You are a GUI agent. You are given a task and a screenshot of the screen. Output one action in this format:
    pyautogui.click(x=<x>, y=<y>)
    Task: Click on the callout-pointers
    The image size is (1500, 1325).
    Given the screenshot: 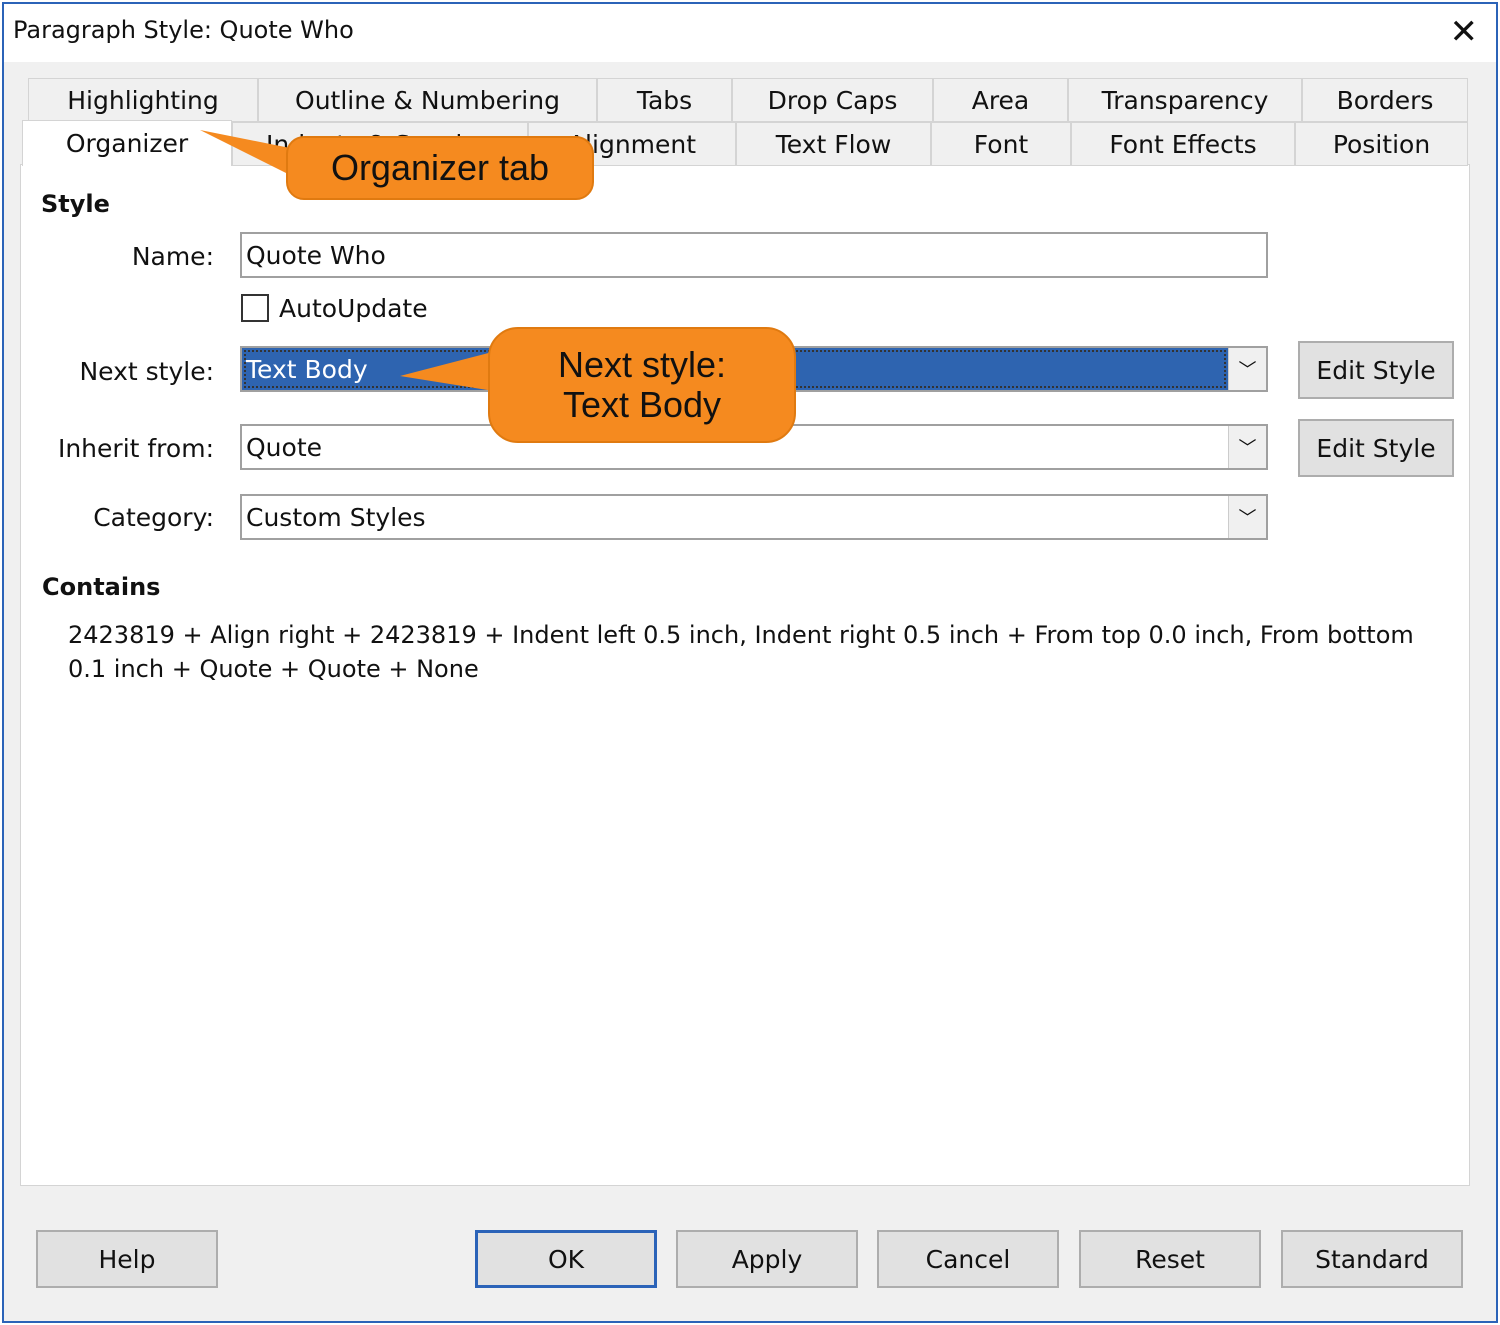 What is the action you would take?
    pyautogui.click(x=350, y=261)
    